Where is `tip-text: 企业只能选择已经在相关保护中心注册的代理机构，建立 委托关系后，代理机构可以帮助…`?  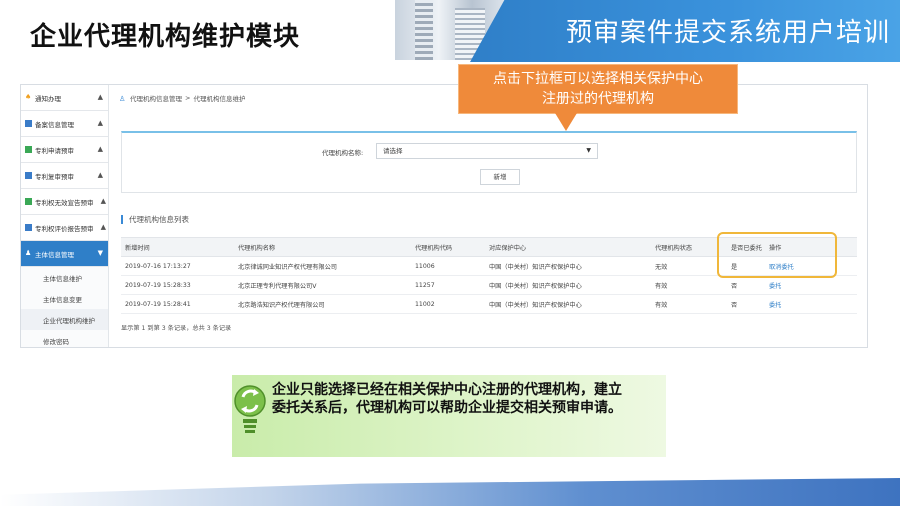
tip-text: 企业只能选择已经在相关保护中心注册的代理机构，建立 委托关系后，代理机构可以帮助… is located at coordinates (467, 399).